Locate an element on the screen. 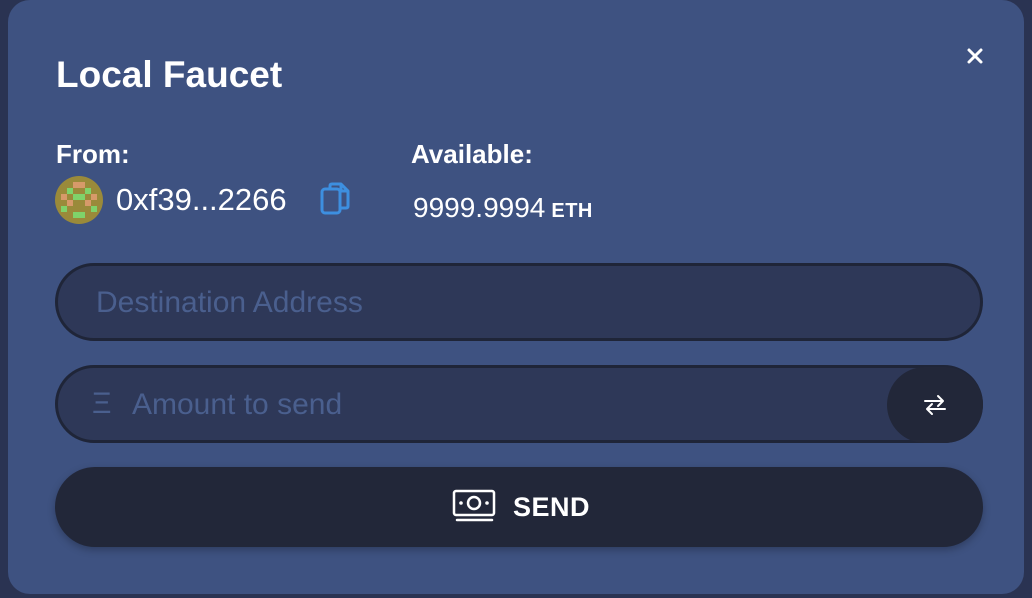 The width and height of the screenshot is (1032, 598). copy-icon is located at coordinates (336, 200).